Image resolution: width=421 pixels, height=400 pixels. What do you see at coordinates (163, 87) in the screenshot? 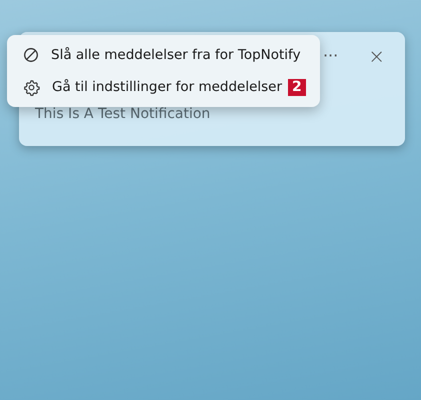
I see `menu-item: Gå til indstillinger for meddelelser 2` at bounding box center [163, 87].